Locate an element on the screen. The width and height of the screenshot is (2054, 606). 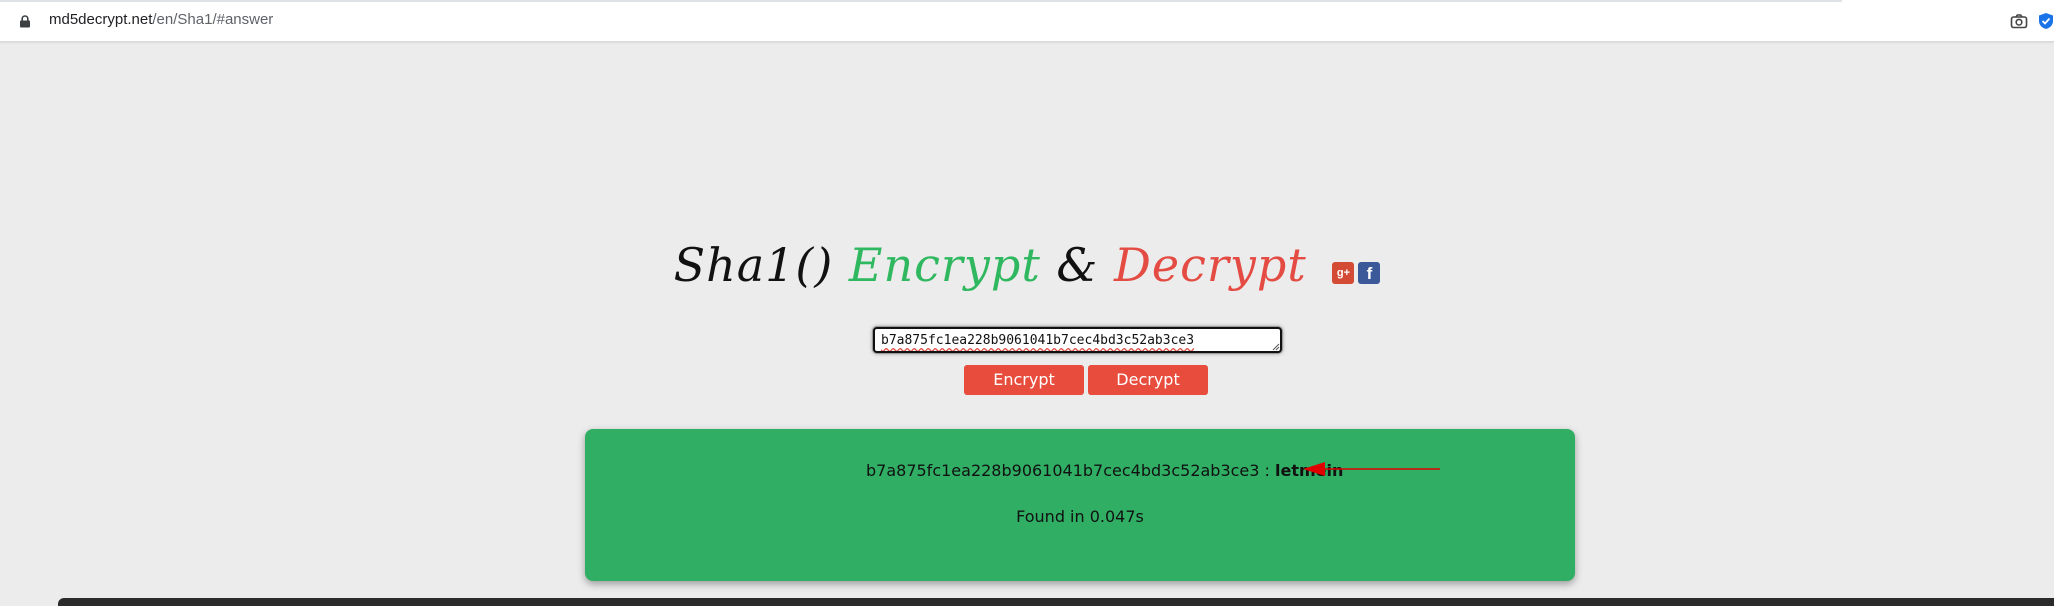
url-path: /en/Sha1/#answer is located at coordinates (213, 19).